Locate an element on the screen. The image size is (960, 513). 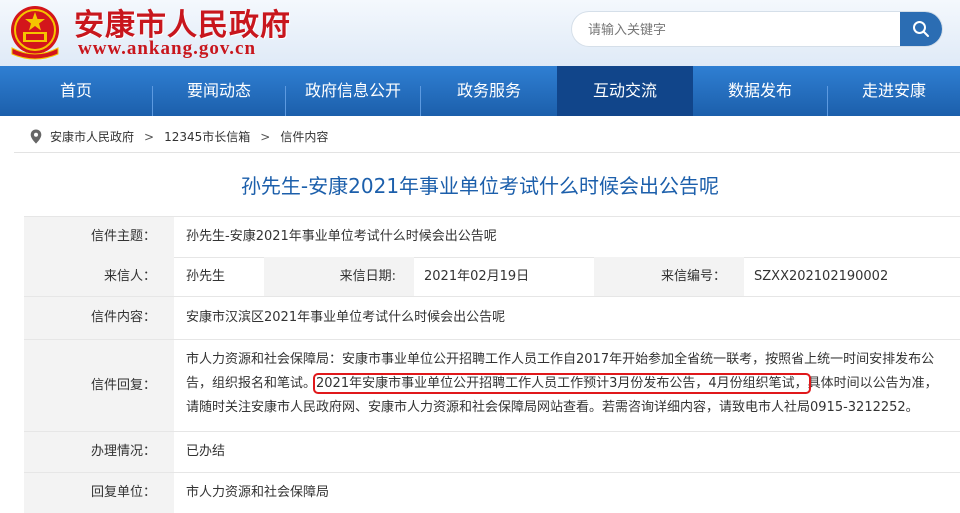
nav-item-data: 数据发布 is located at coordinates (760, 91).